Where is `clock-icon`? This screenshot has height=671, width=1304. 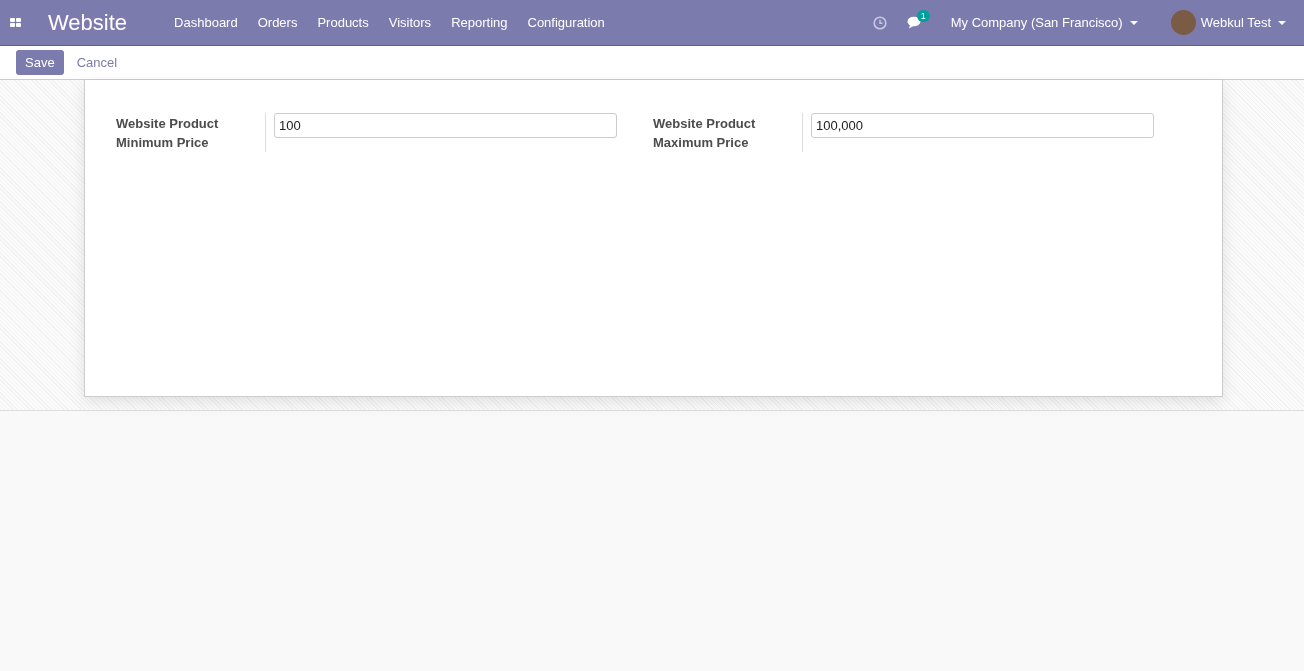 clock-icon is located at coordinates (879, 22).